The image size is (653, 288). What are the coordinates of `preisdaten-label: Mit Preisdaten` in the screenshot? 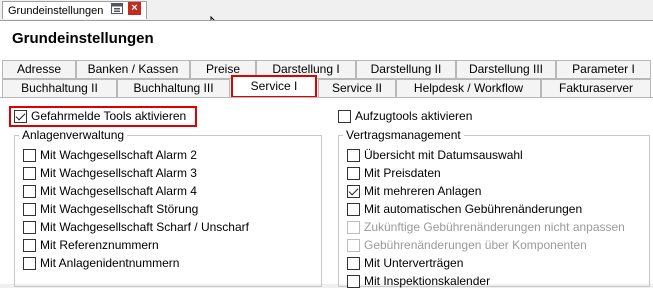 It's located at (402, 173).